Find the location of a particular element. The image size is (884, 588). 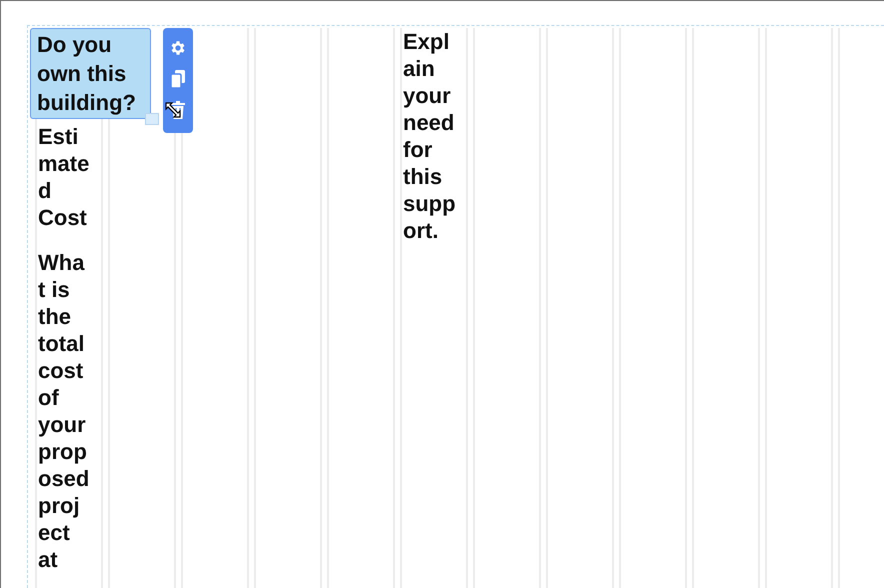

resize-cursor-icon is located at coordinates (174, 111).